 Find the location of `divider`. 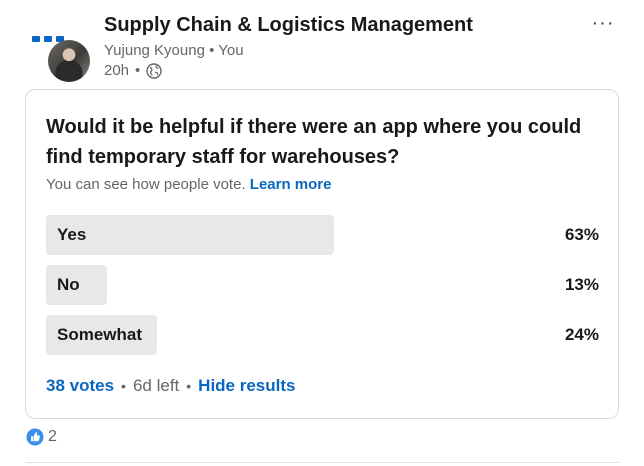

divider is located at coordinates (323, 462).